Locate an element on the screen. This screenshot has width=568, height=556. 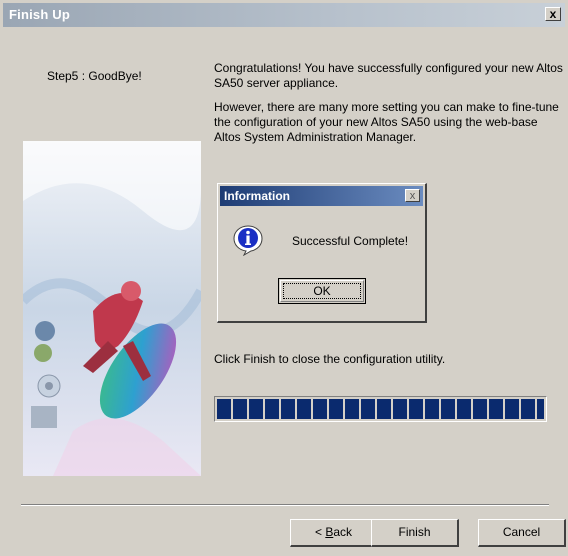
window-title: Finish Up is located at coordinates (40, 14).